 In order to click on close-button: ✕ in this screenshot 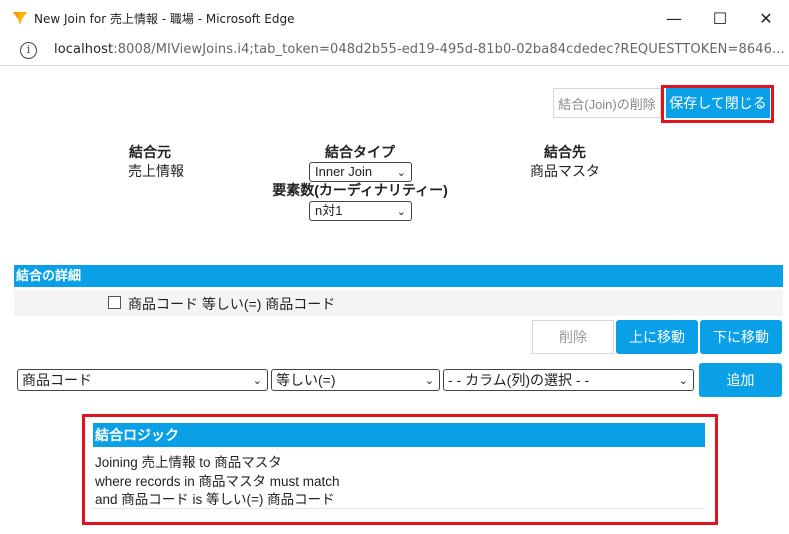, I will do `click(766, 18)`.